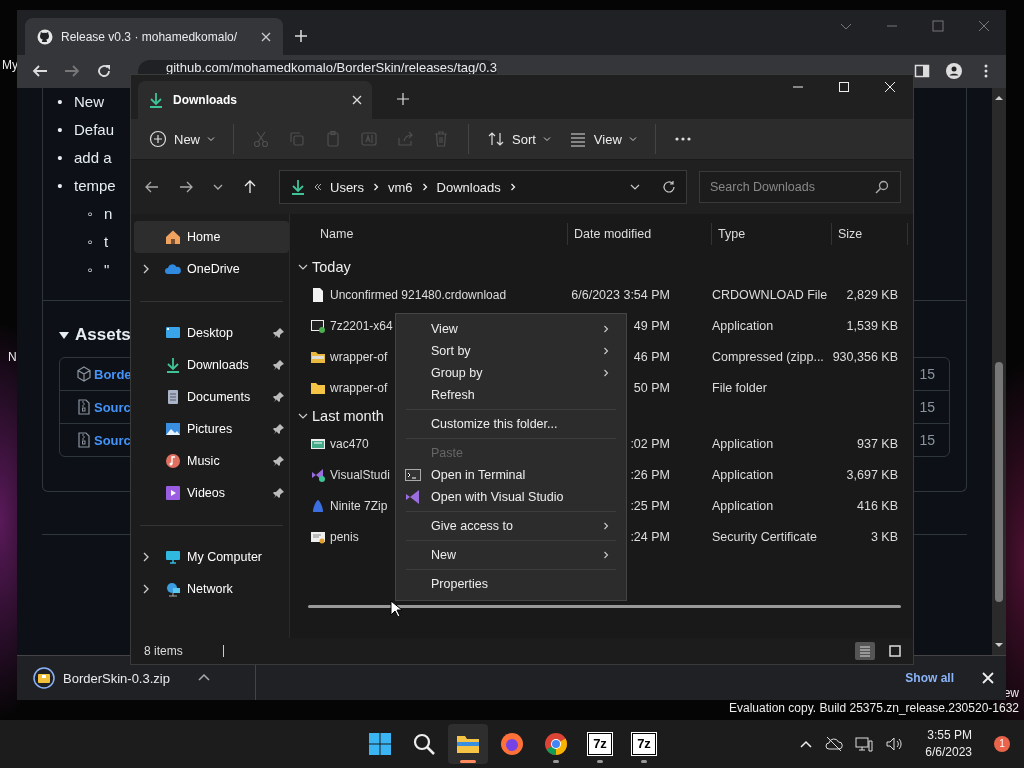  What do you see at coordinates (113, 374) in the screenshot?
I see `asset-link: Borde` at bounding box center [113, 374].